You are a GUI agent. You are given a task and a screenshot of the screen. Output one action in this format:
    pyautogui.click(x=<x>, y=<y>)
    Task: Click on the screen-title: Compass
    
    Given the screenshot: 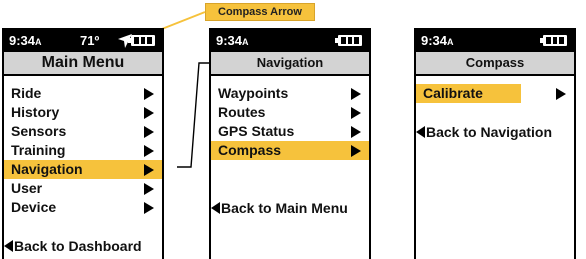 What is the action you would take?
    pyautogui.click(x=495, y=64)
    